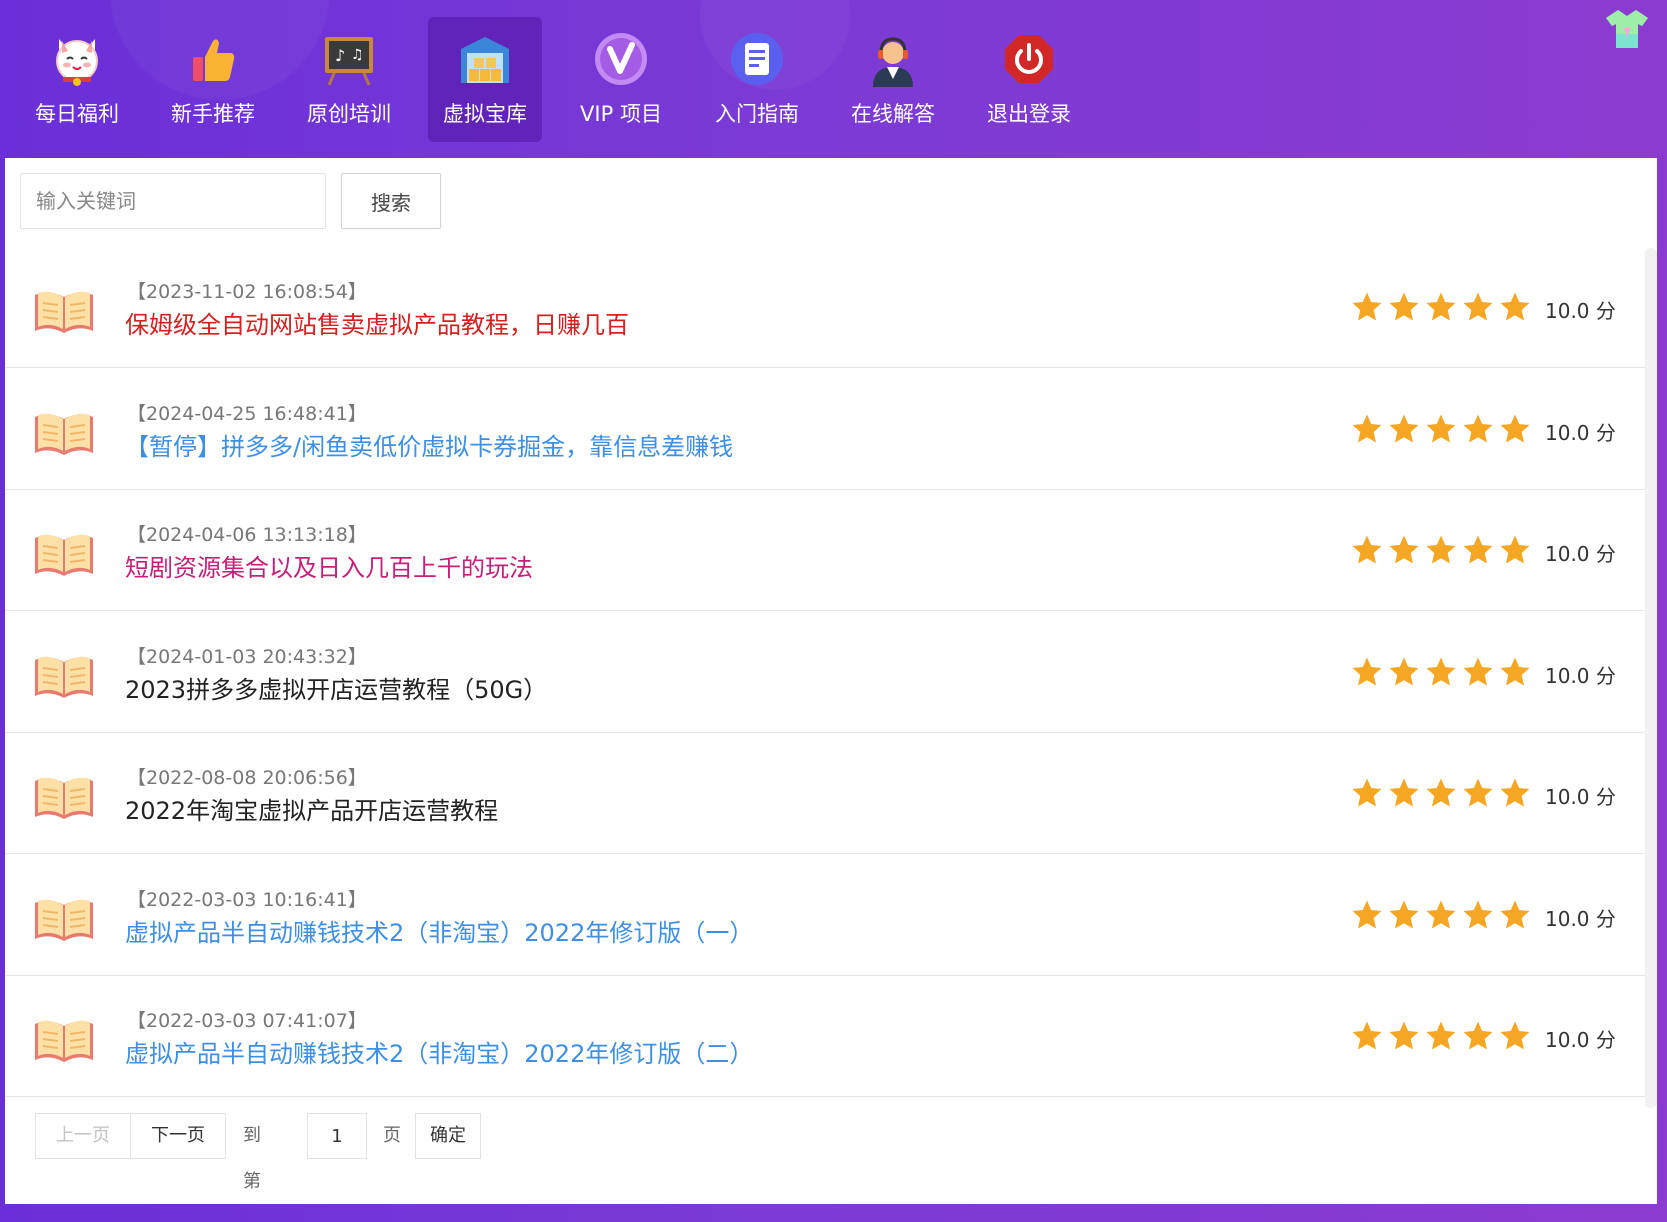  What do you see at coordinates (311, 808) in the screenshot?
I see `article-title-link: 2022年淘宝虚拟产品开店运营教程` at bounding box center [311, 808].